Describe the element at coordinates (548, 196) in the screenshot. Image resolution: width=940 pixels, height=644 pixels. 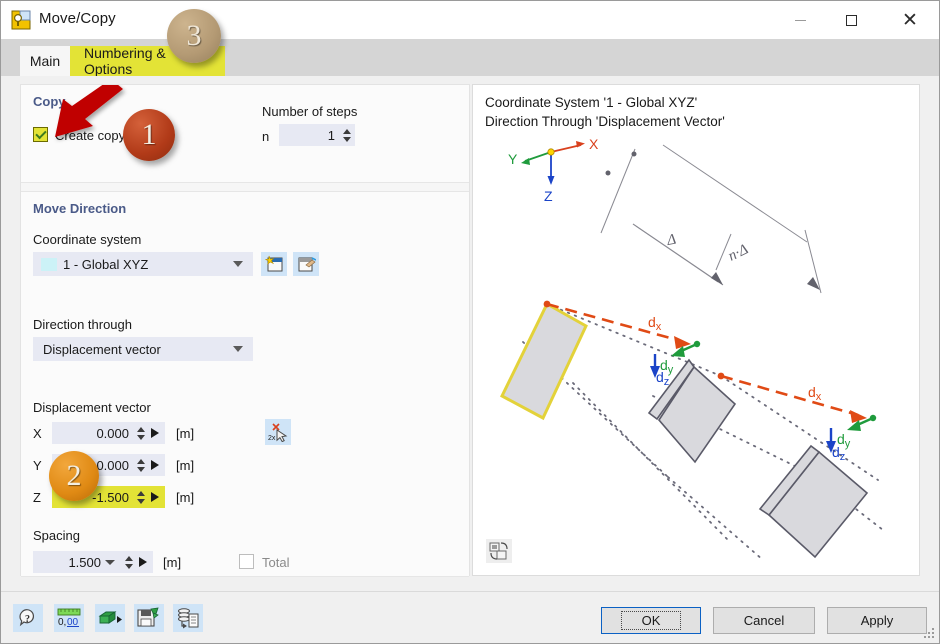
I see `svg-text: Z` at that location.